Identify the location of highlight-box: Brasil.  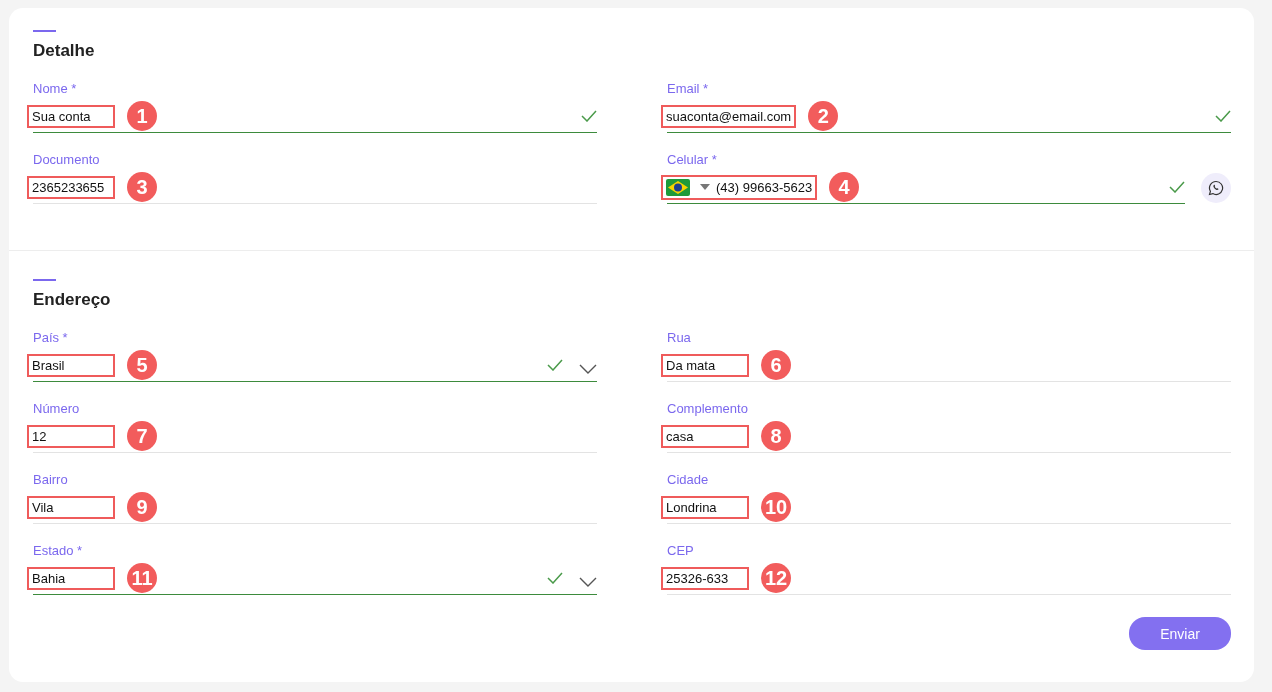
(71, 365).